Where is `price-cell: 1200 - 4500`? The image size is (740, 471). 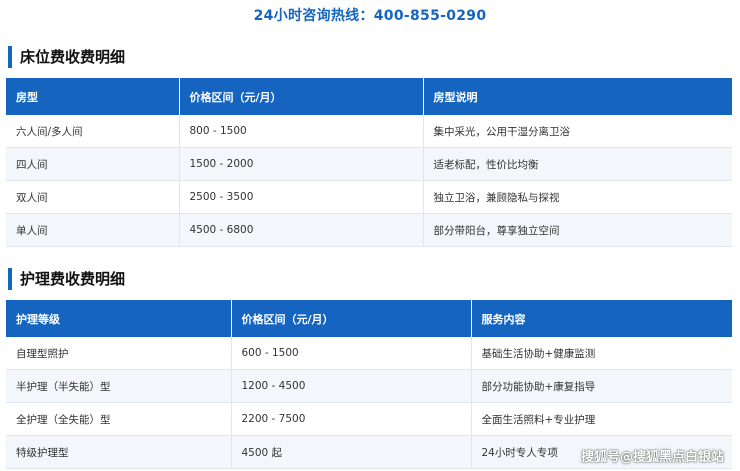
price-cell: 1200 - 4500 is located at coordinates (351, 386).